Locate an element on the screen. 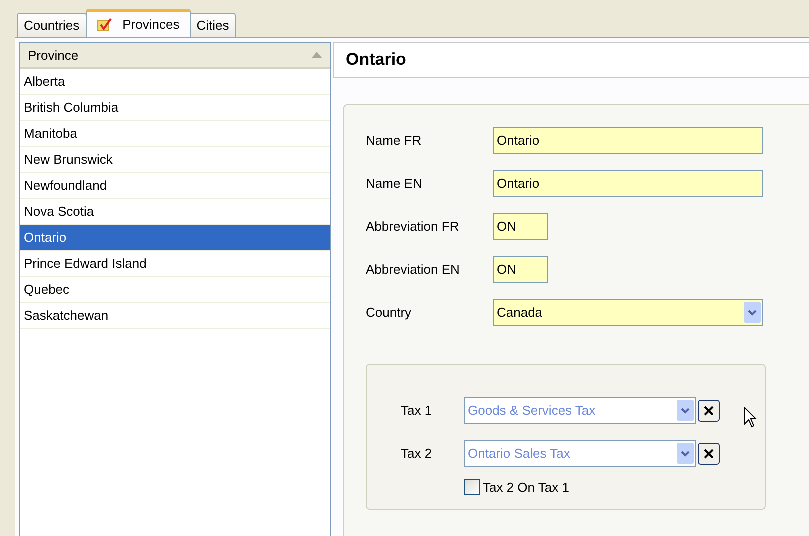  field-label: Country is located at coordinates (389, 312).